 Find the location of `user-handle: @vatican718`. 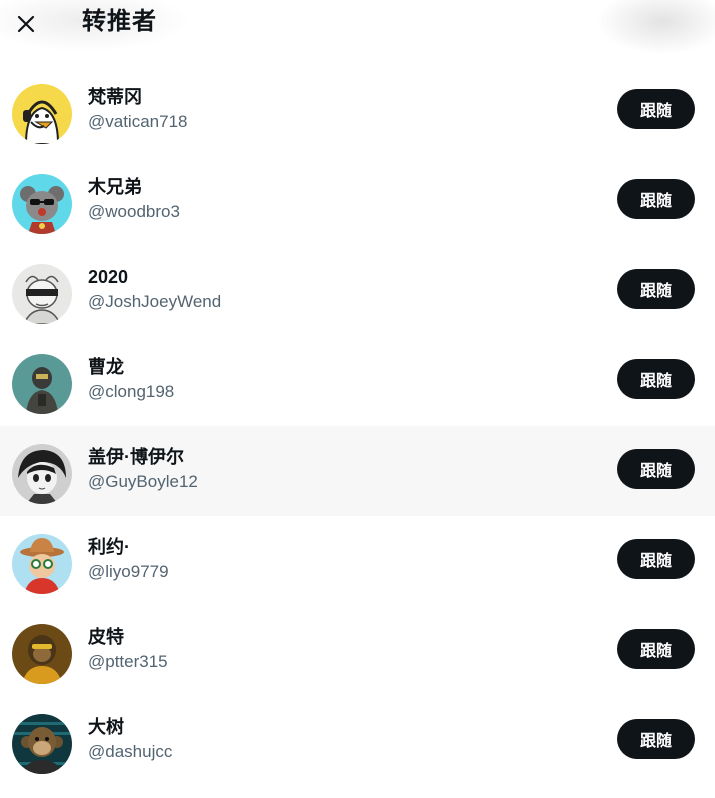

user-handle: @vatican718 is located at coordinates (138, 122).